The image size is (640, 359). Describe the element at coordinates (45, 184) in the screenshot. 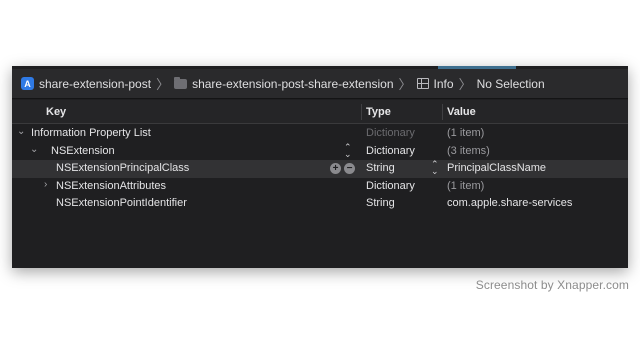

I see `chevron-right-icon: ›` at that location.